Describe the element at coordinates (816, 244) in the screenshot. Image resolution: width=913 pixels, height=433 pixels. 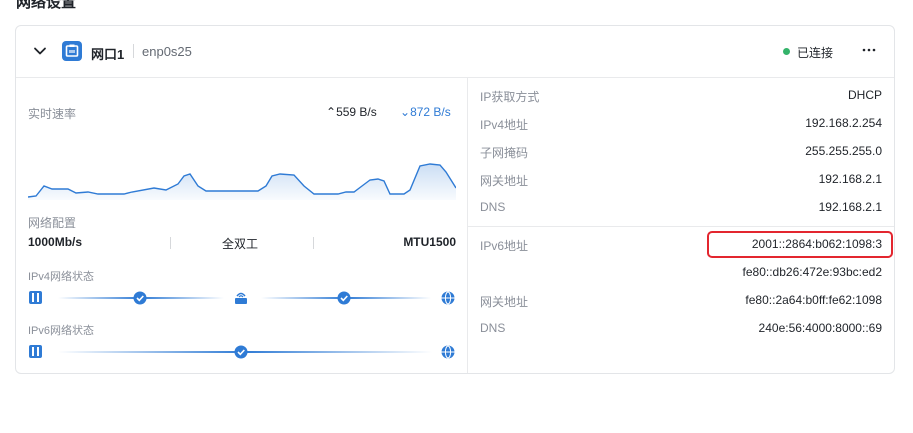
I see `ipv6-address-value: 2001::2864:b062:1098:3` at that location.